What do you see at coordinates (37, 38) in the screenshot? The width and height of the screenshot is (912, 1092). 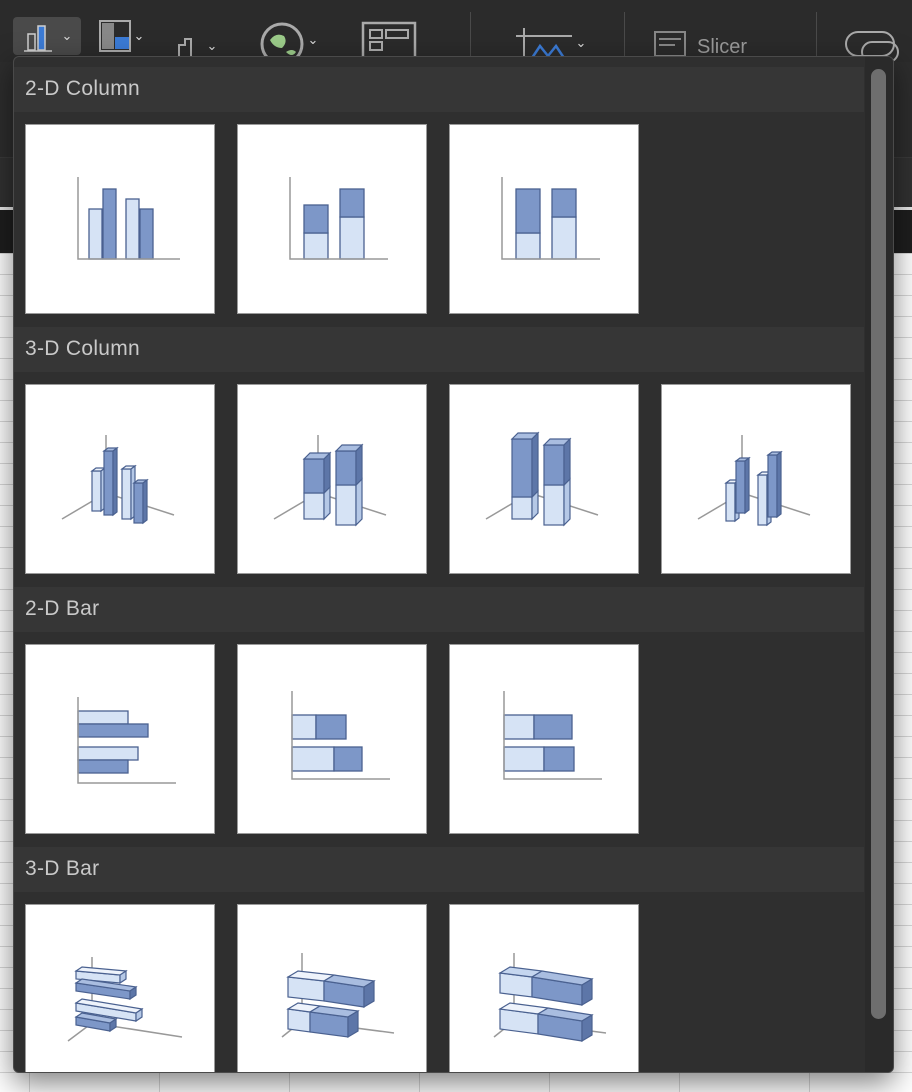 I see `column-chart-icon` at bounding box center [37, 38].